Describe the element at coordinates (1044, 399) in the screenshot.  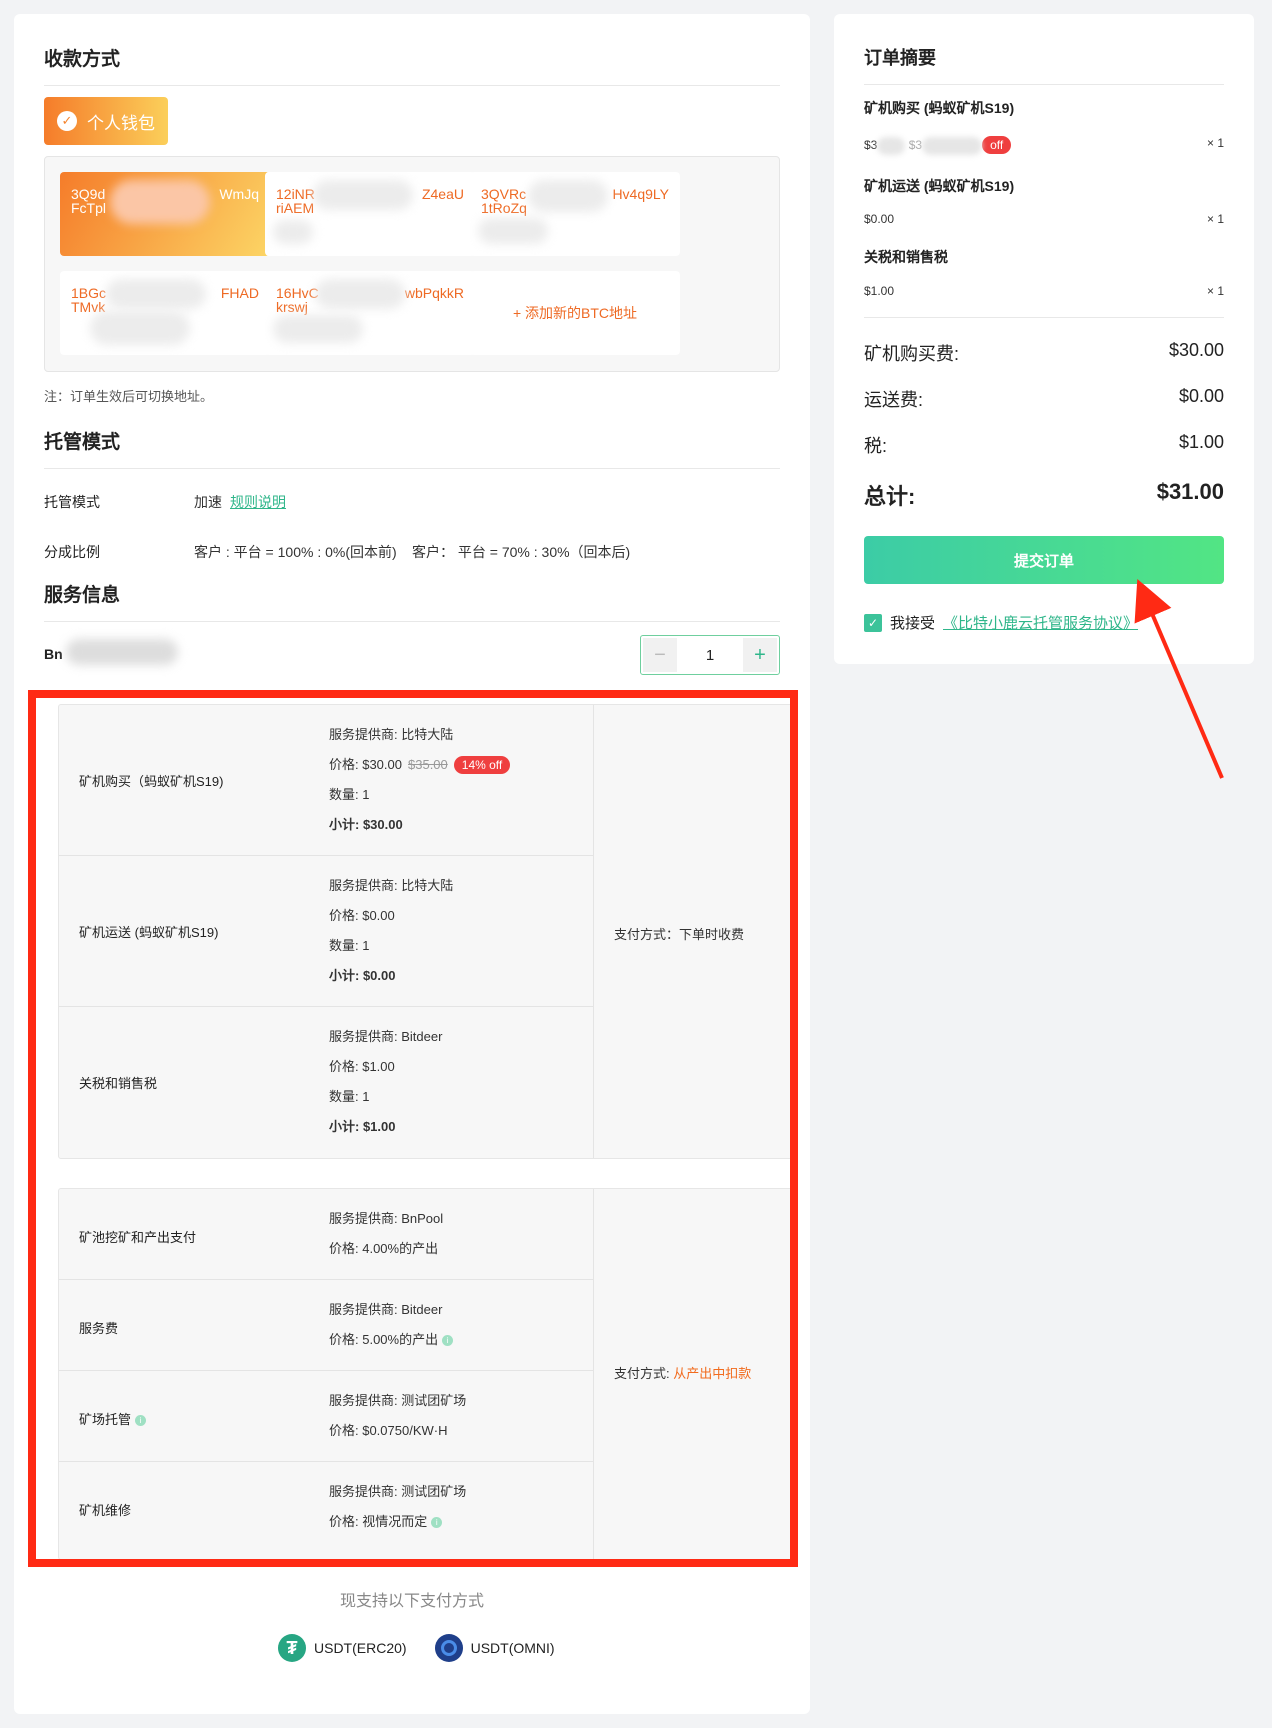
I see `shipping-row: 运送费: $0.00` at that location.